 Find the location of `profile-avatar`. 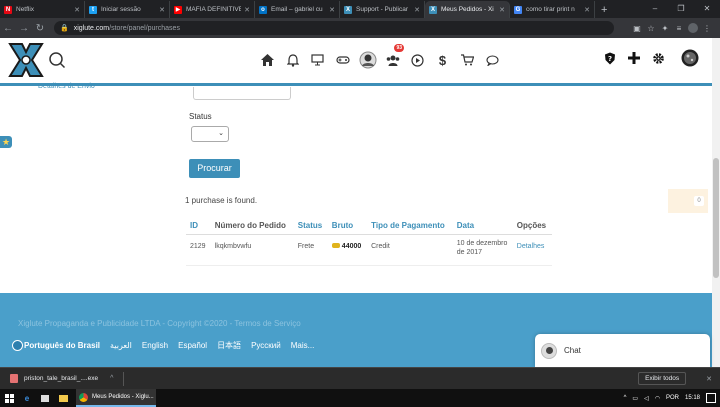

profile-avatar is located at coordinates (693, 28).